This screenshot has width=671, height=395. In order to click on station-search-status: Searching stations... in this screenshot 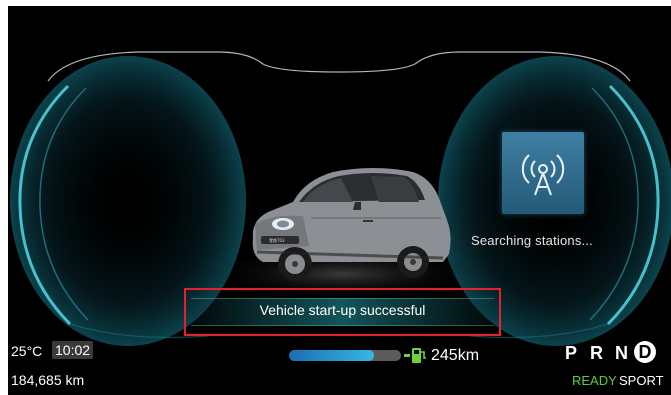, I will do `click(532, 240)`.